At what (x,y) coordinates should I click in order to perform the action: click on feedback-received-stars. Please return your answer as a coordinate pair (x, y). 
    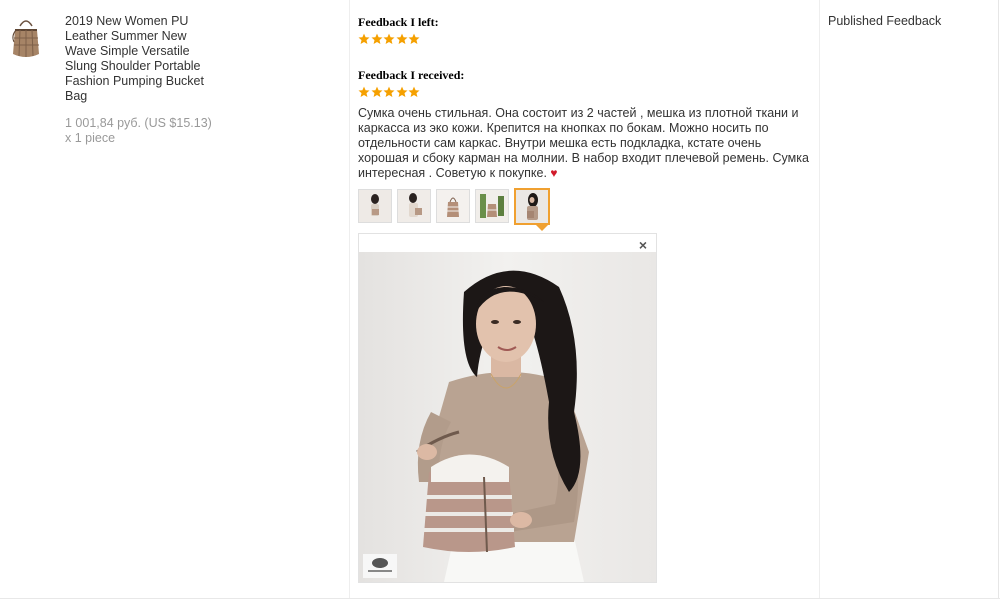
    Looking at the image, I should click on (389, 92).